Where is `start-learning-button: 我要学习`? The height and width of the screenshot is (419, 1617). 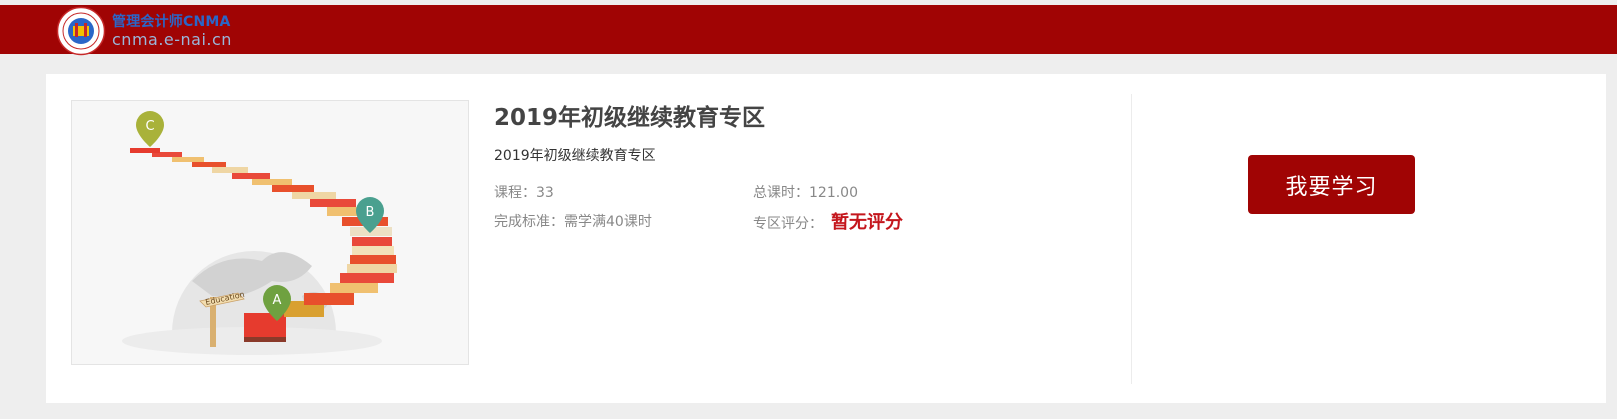
start-learning-button: 我要学习 is located at coordinates (1331, 184).